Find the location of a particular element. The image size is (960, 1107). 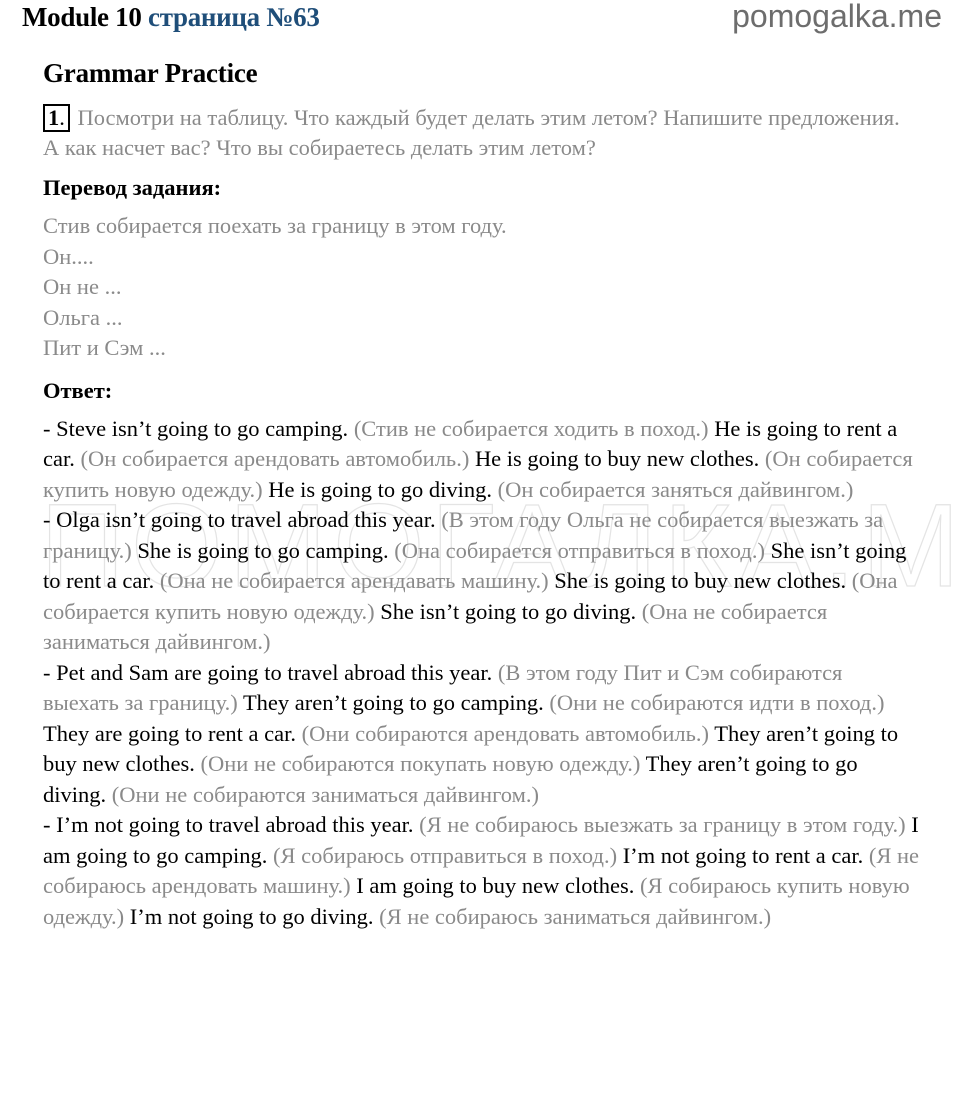

russian-translation: (Они не собираются идти в поход.) is located at coordinates (717, 702).